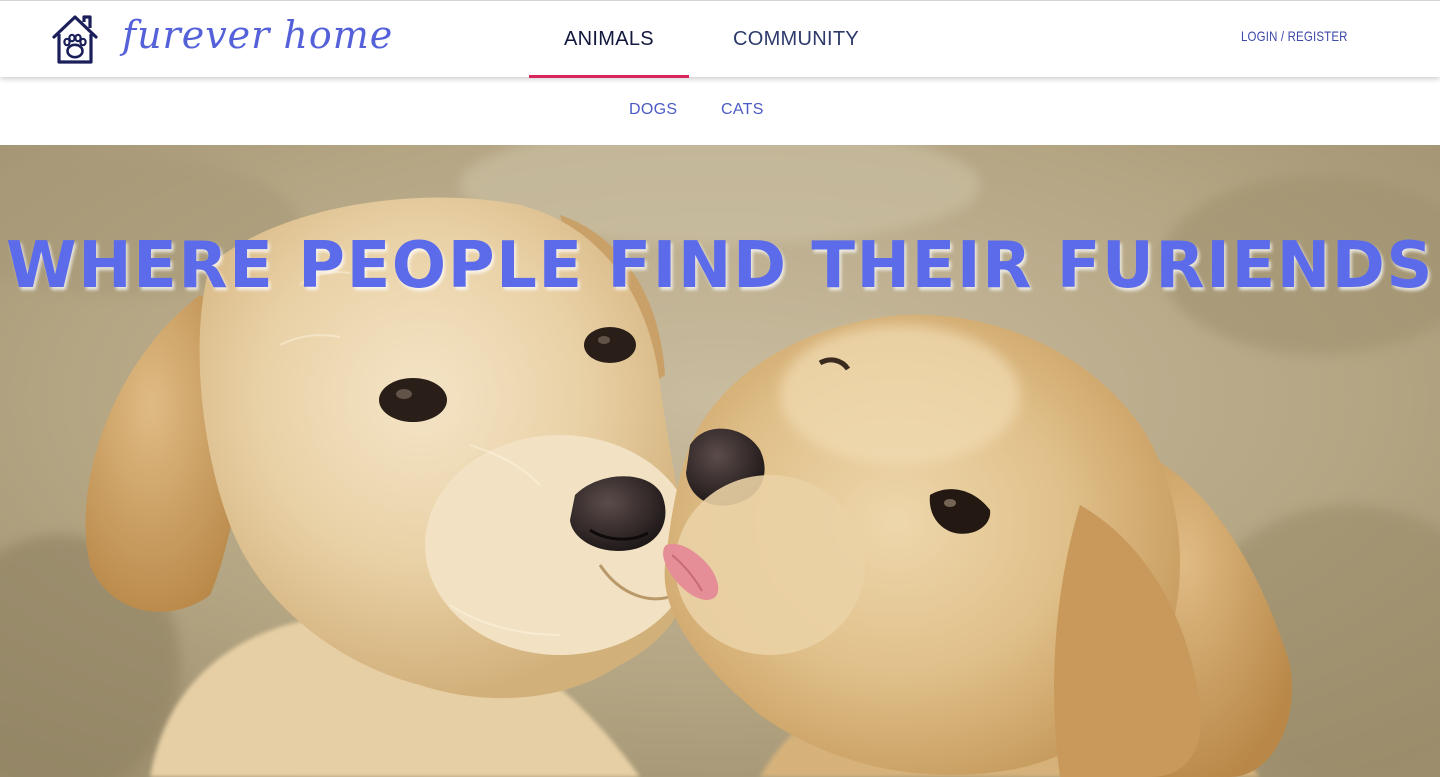 This screenshot has width=1440, height=777. What do you see at coordinates (609, 39) in the screenshot?
I see `tab-animals: ANIMALS` at bounding box center [609, 39].